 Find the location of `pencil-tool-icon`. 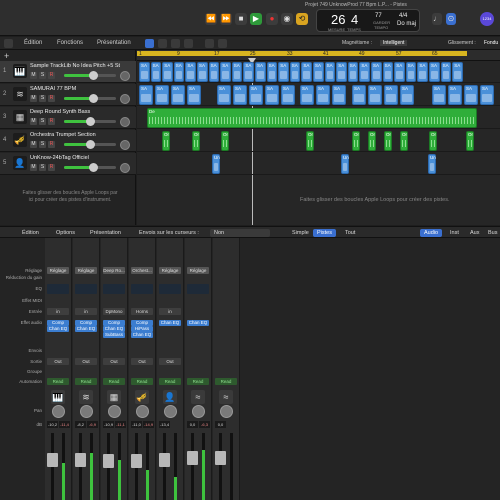

pencil-tool-icon is located at coordinates (222, 43).